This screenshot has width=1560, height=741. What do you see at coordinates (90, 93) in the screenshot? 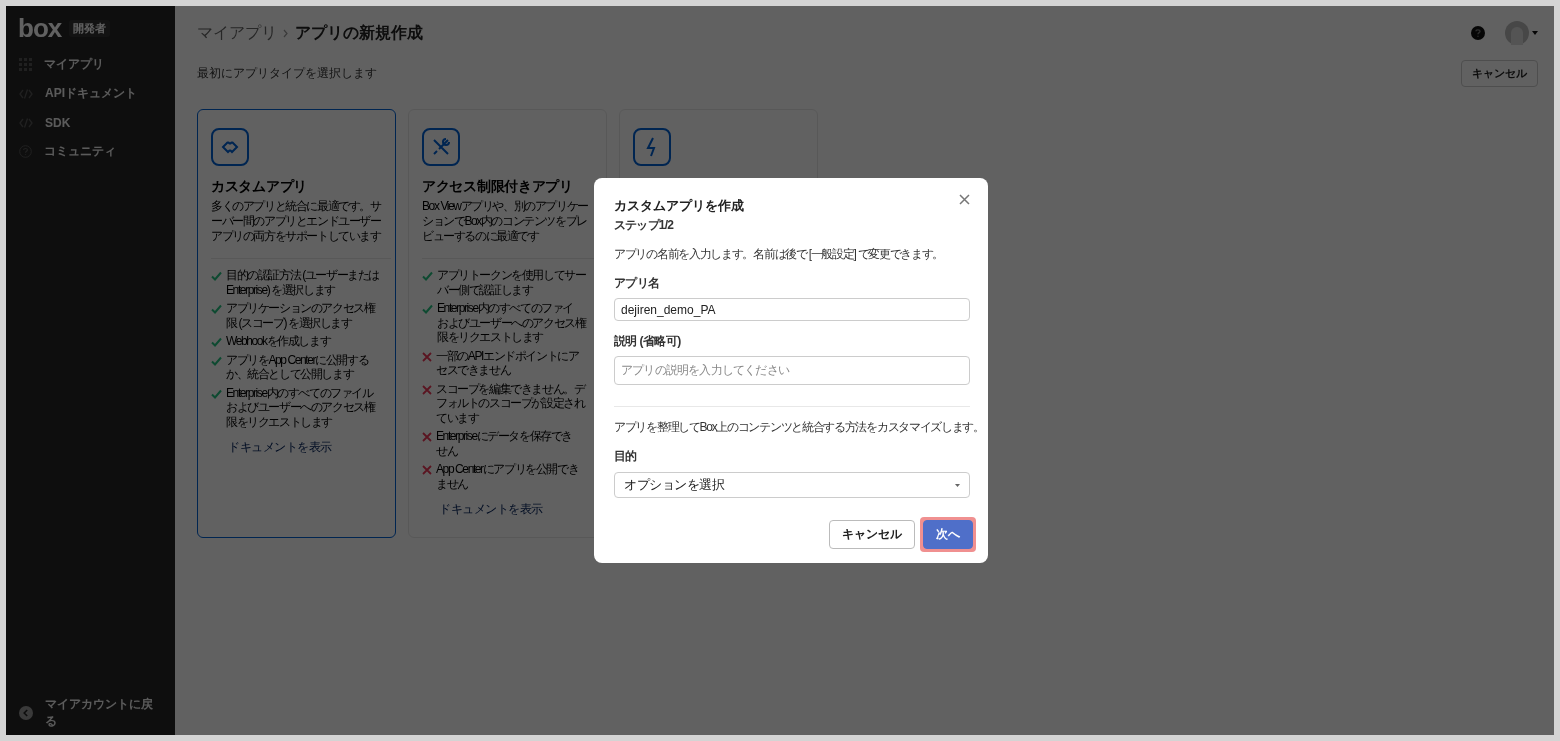
I see `sidebar-item: APIドキュメント` at bounding box center [90, 93].